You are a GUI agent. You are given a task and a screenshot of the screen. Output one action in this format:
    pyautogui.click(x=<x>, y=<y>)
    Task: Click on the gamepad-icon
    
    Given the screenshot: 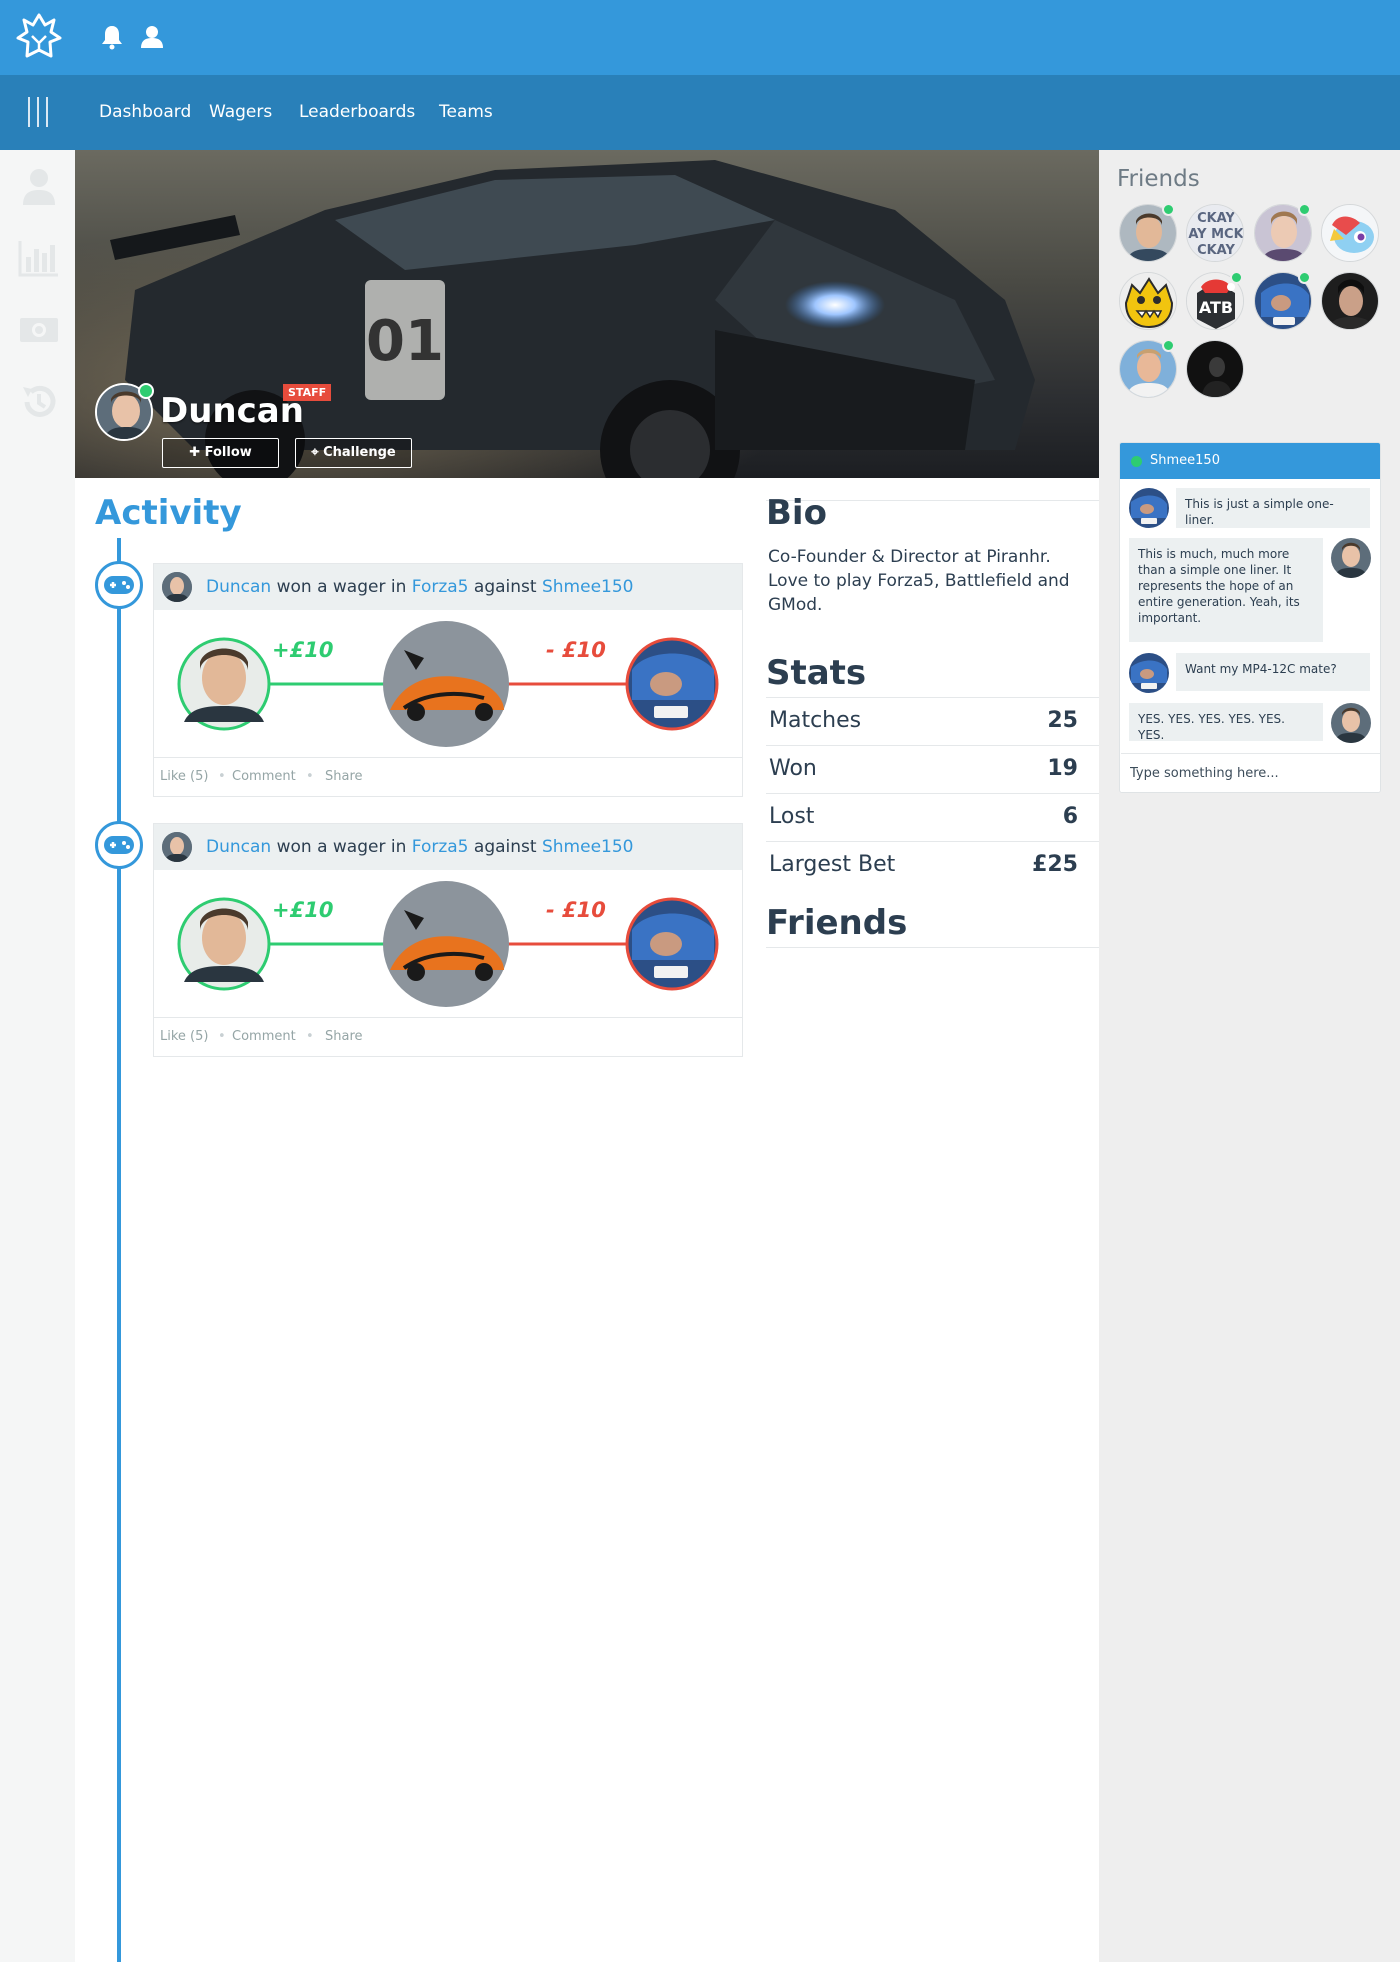 What is the action you would take?
    pyautogui.click(x=119, y=585)
    